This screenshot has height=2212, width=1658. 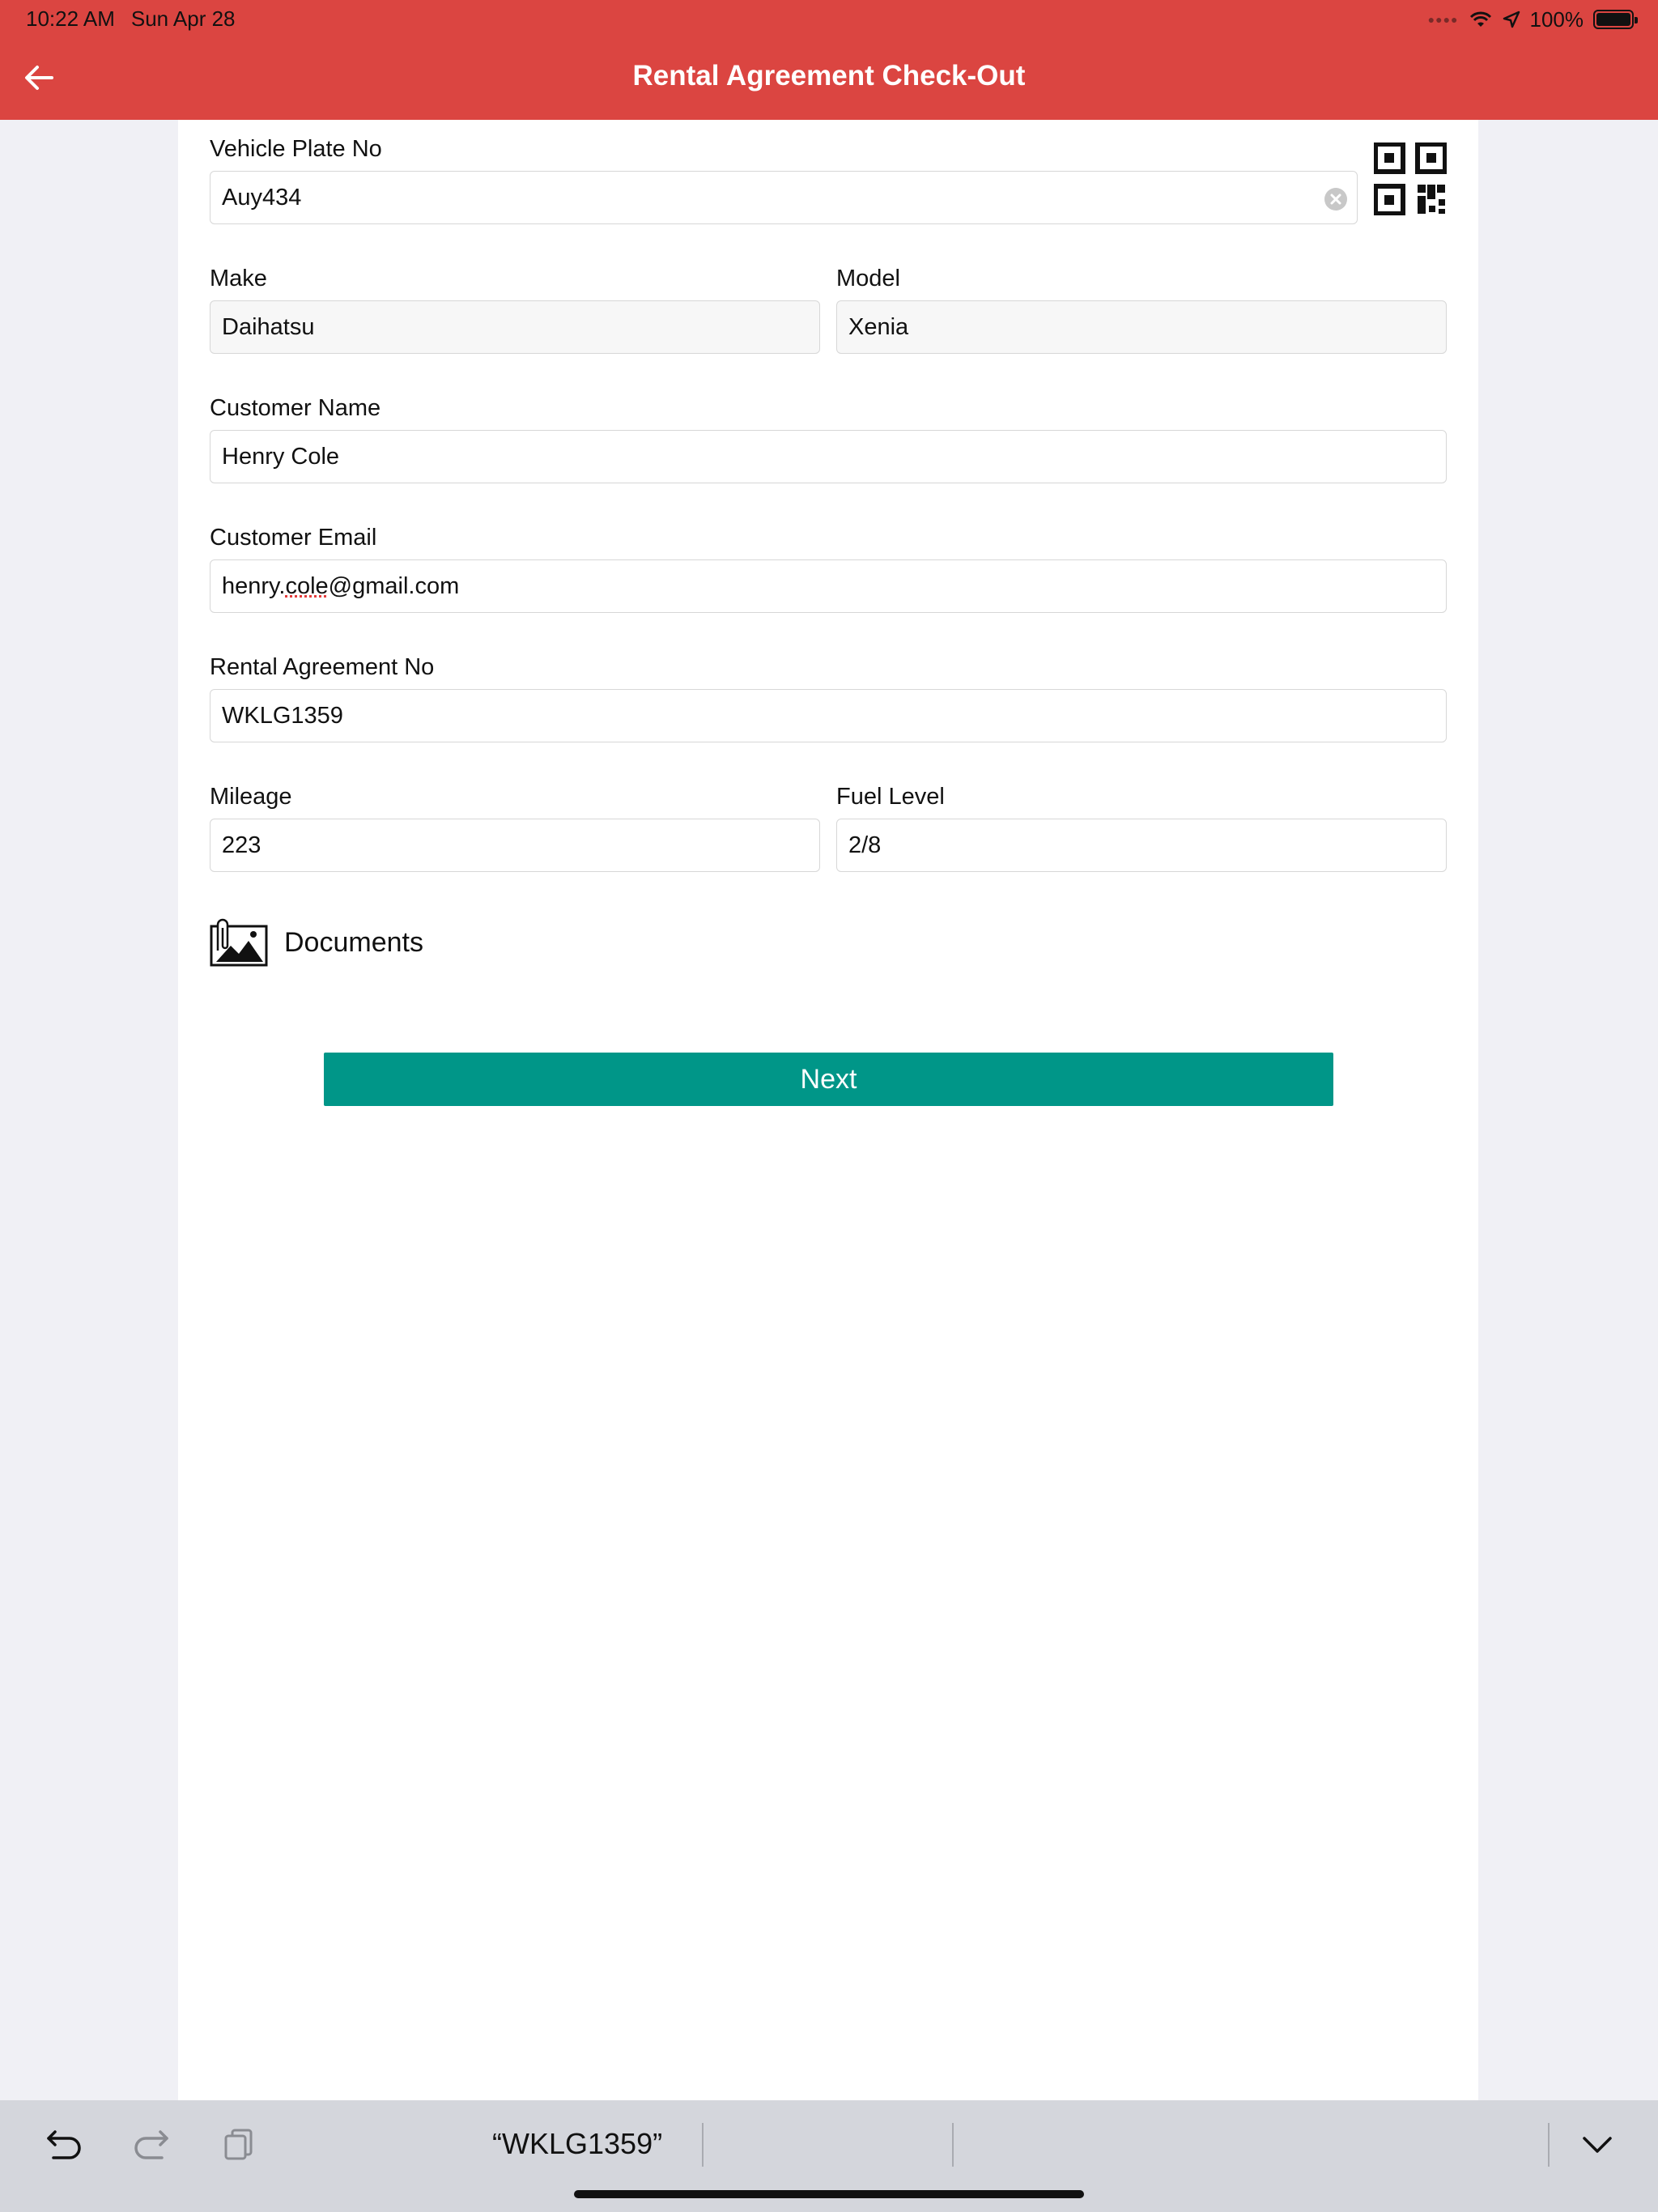 I want to click on documents-row: Documents, so click(x=316, y=943).